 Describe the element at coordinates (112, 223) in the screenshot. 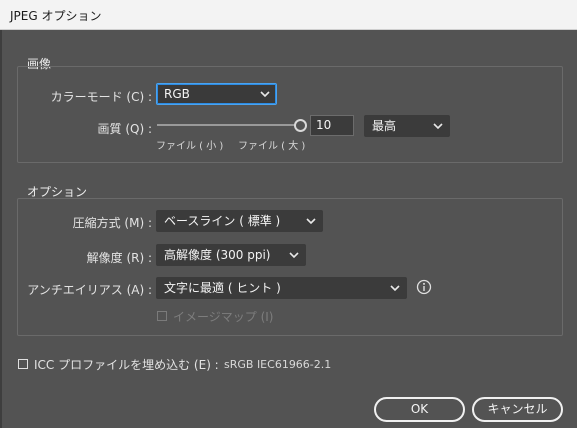

I see `compression-label: 圧縮方式 (M) :` at that location.